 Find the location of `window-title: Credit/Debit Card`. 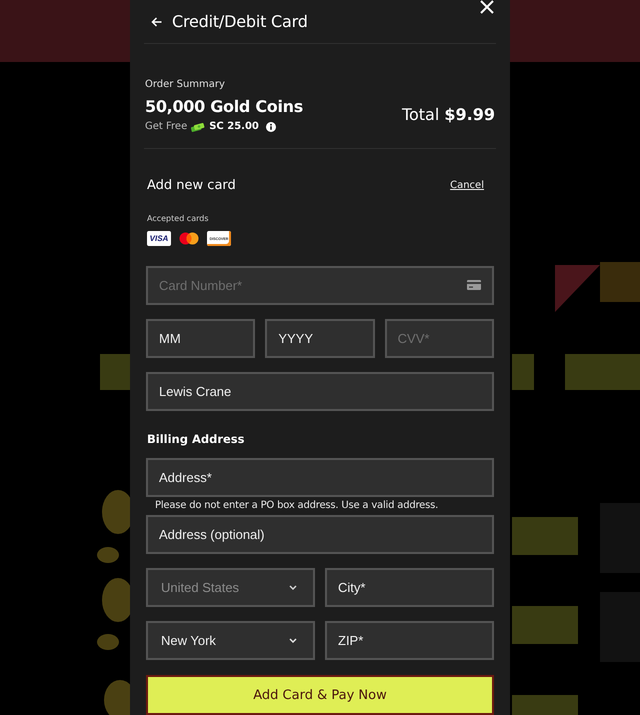

window-title: Credit/Debit Card is located at coordinates (240, 21).